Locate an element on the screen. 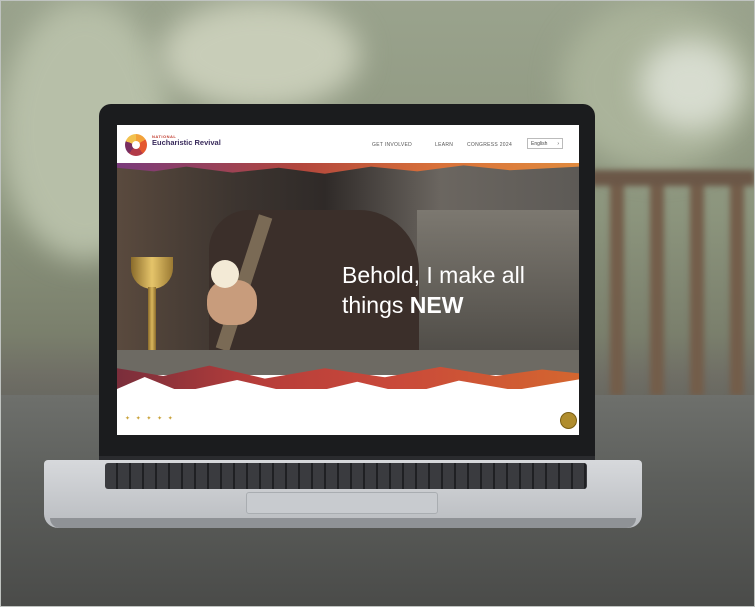 The height and width of the screenshot is (607, 755). laptop-keyboard is located at coordinates (346, 476).